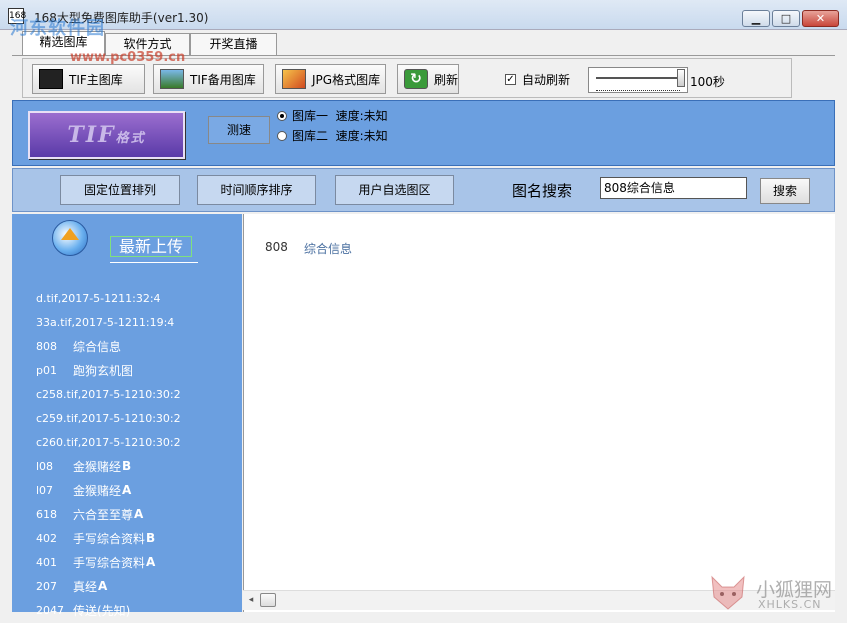 The image size is (847, 623). I want to click on search-button: 搜索, so click(785, 191).